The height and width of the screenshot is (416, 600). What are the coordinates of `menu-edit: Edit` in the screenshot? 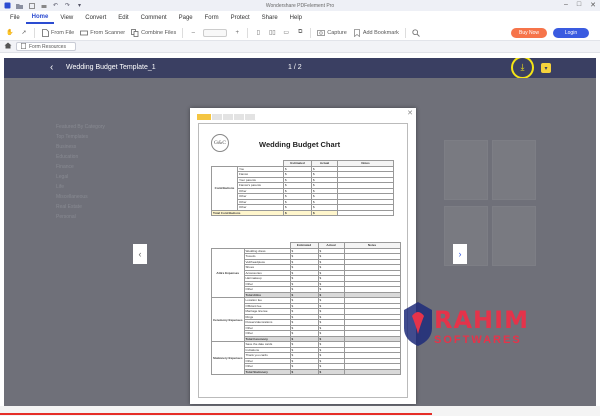 It's located at (123, 18).